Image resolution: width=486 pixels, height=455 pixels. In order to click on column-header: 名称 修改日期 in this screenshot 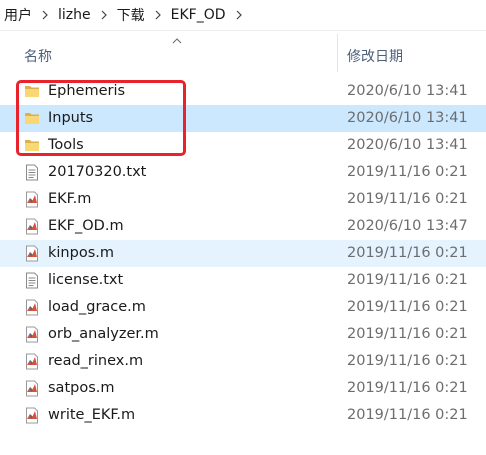, I will do `click(243, 54)`.